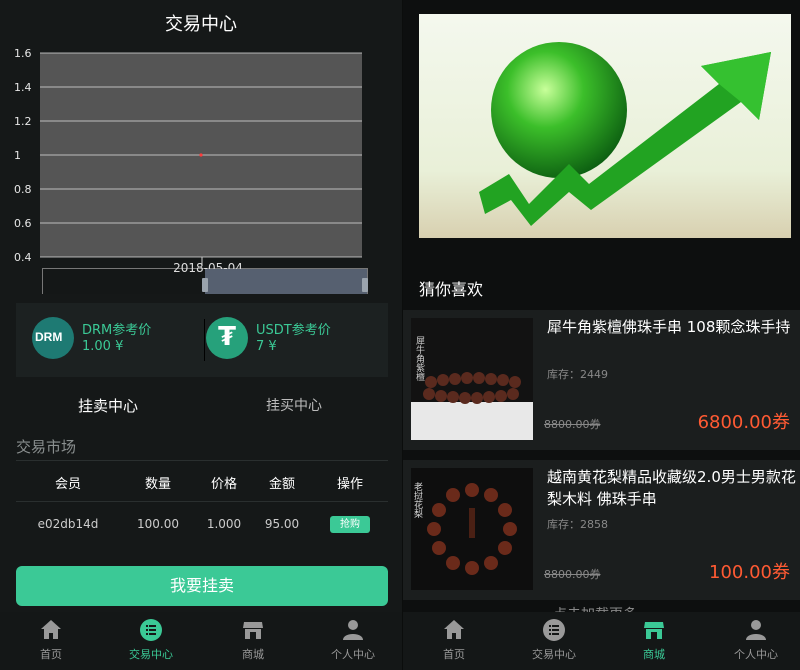 This screenshot has width=800, height=670. What do you see at coordinates (672, 327) in the screenshot?
I see `product-name: 犀牛角紫檀佛珠手串 108颗念珠手持` at bounding box center [672, 327].